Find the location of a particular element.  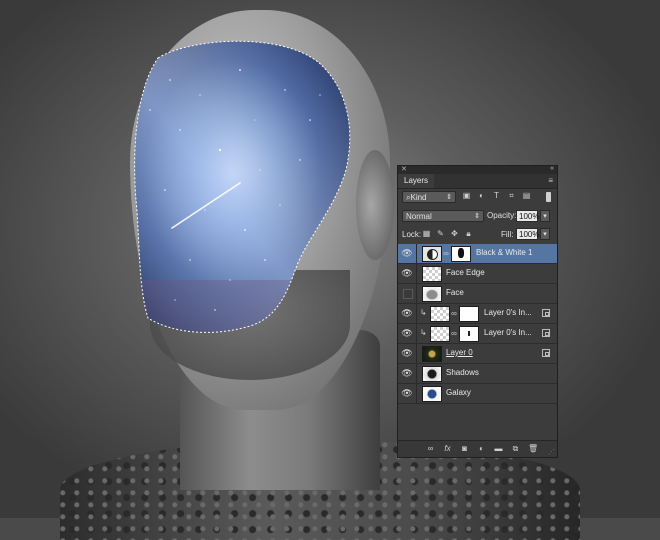

layer-name: Galaxy is located at coordinates (458, 392).